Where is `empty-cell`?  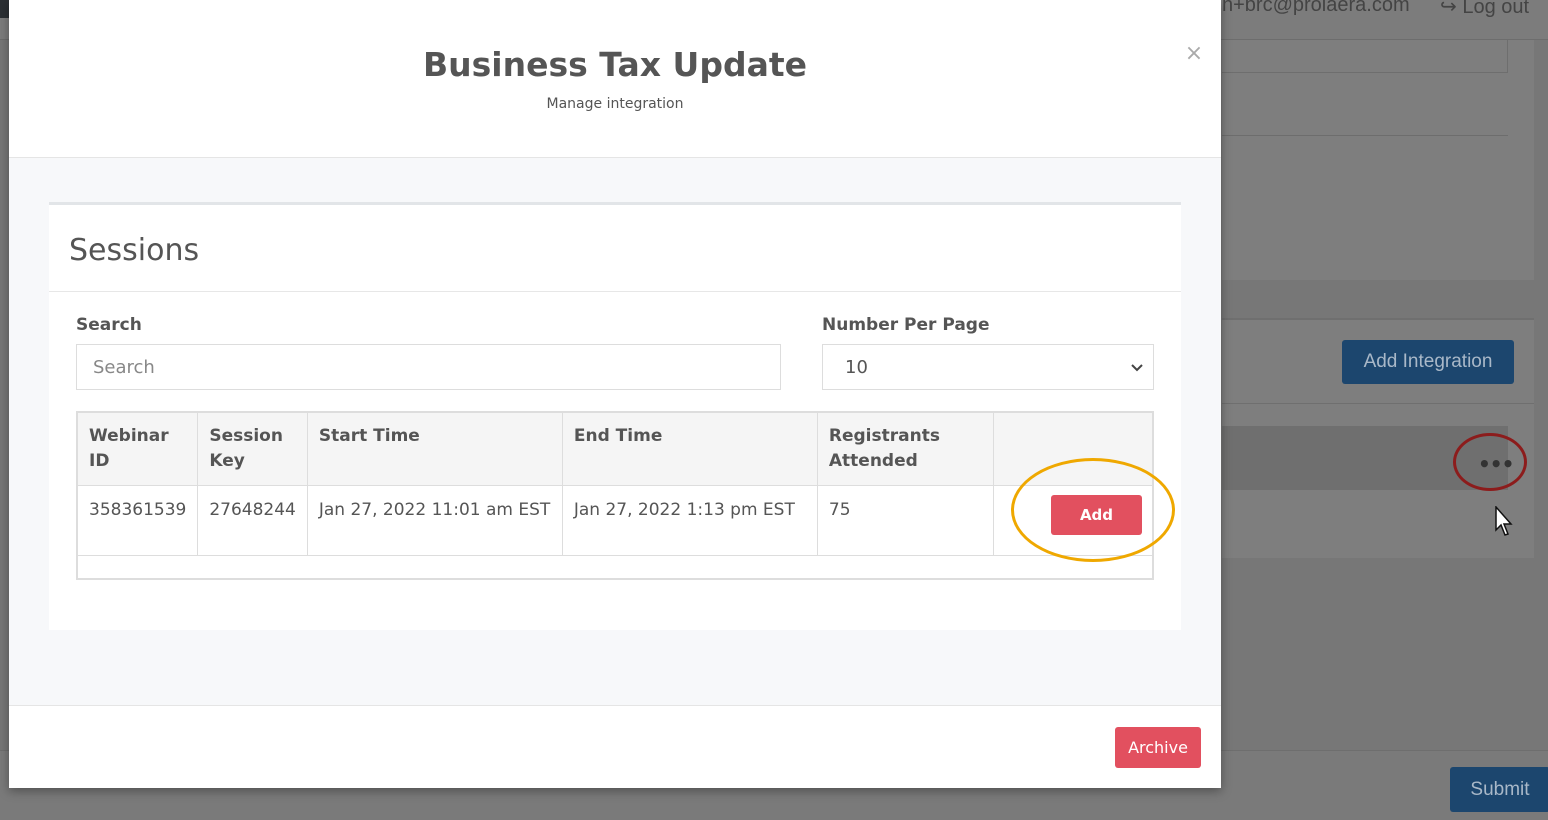 empty-cell is located at coordinates (615, 567).